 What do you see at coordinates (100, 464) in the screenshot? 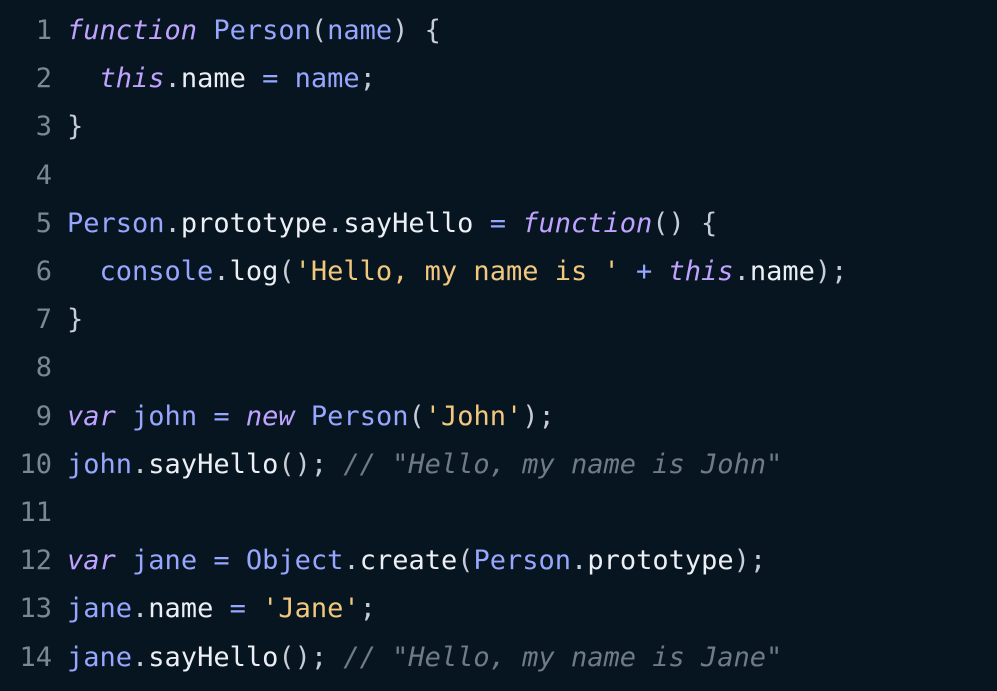
I see `code-token: john` at bounding box center [100, 464].